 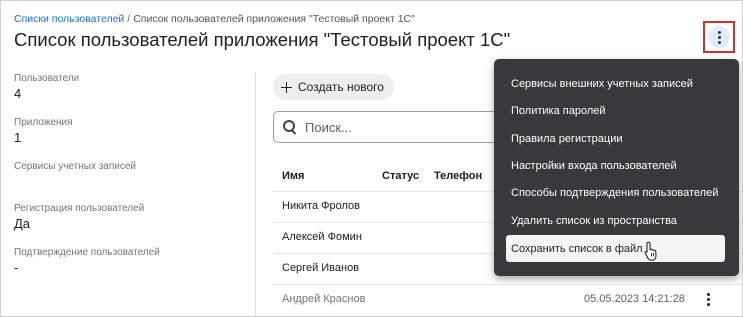 I want to click on menu-item-confirmation-methods: Способы подтверждения пользователей, so click(x=616, y=192).